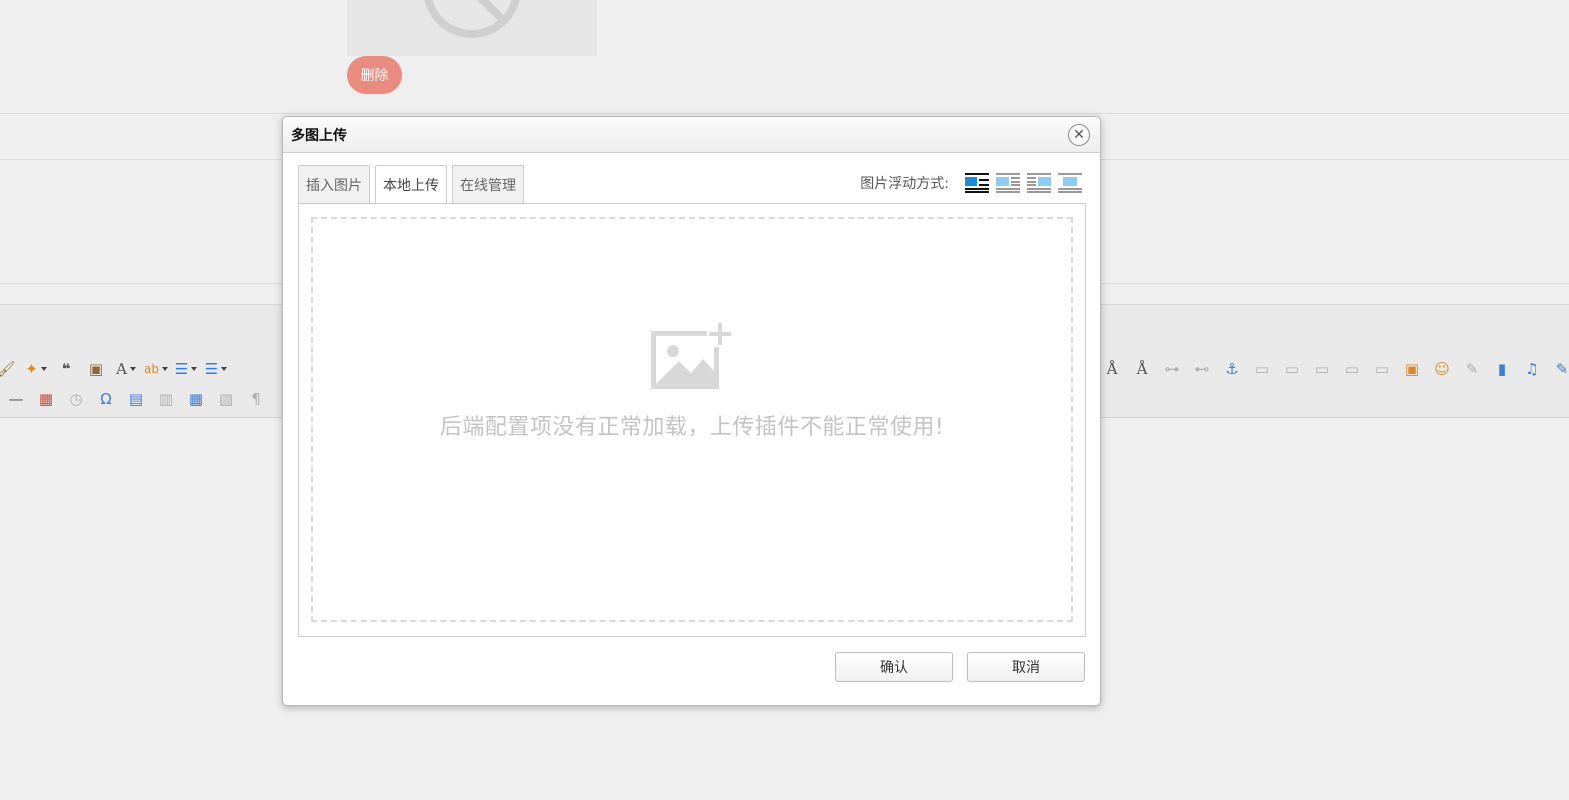 The height and width of the screenshot is (800, 1569). Describe the element at coordinates (1382, 369) in the screenshot. I see `simple-upload-icon: ▭` at that location.